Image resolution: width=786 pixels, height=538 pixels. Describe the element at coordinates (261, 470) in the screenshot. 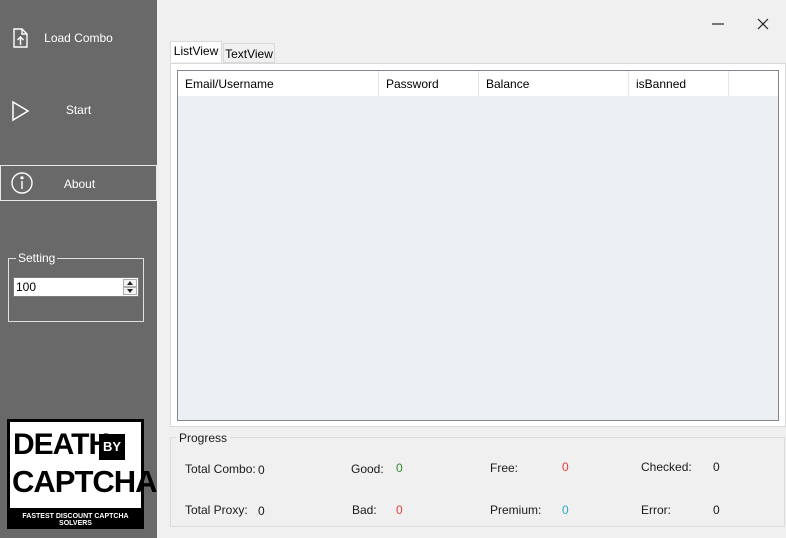

I see `total-combo-value: 0` at that location.